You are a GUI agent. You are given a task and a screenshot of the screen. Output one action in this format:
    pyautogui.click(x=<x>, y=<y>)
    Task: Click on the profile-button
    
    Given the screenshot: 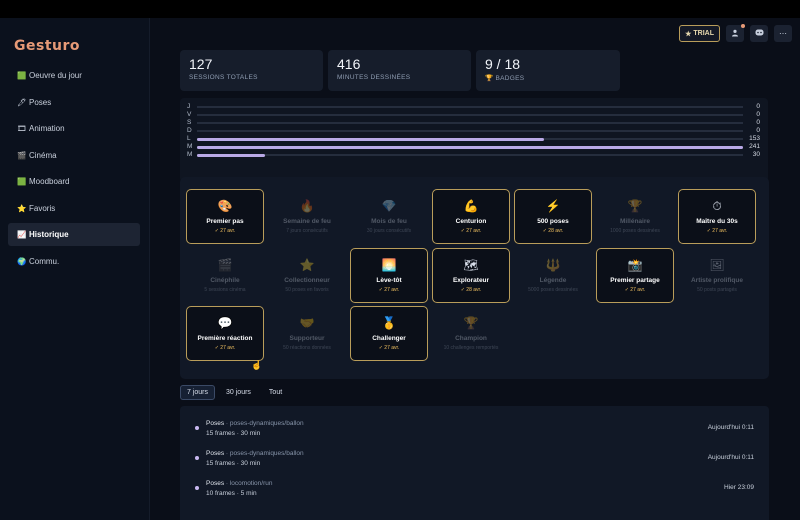 What is the action you would take?
    pyautogui.click(x=735, y=33)
    